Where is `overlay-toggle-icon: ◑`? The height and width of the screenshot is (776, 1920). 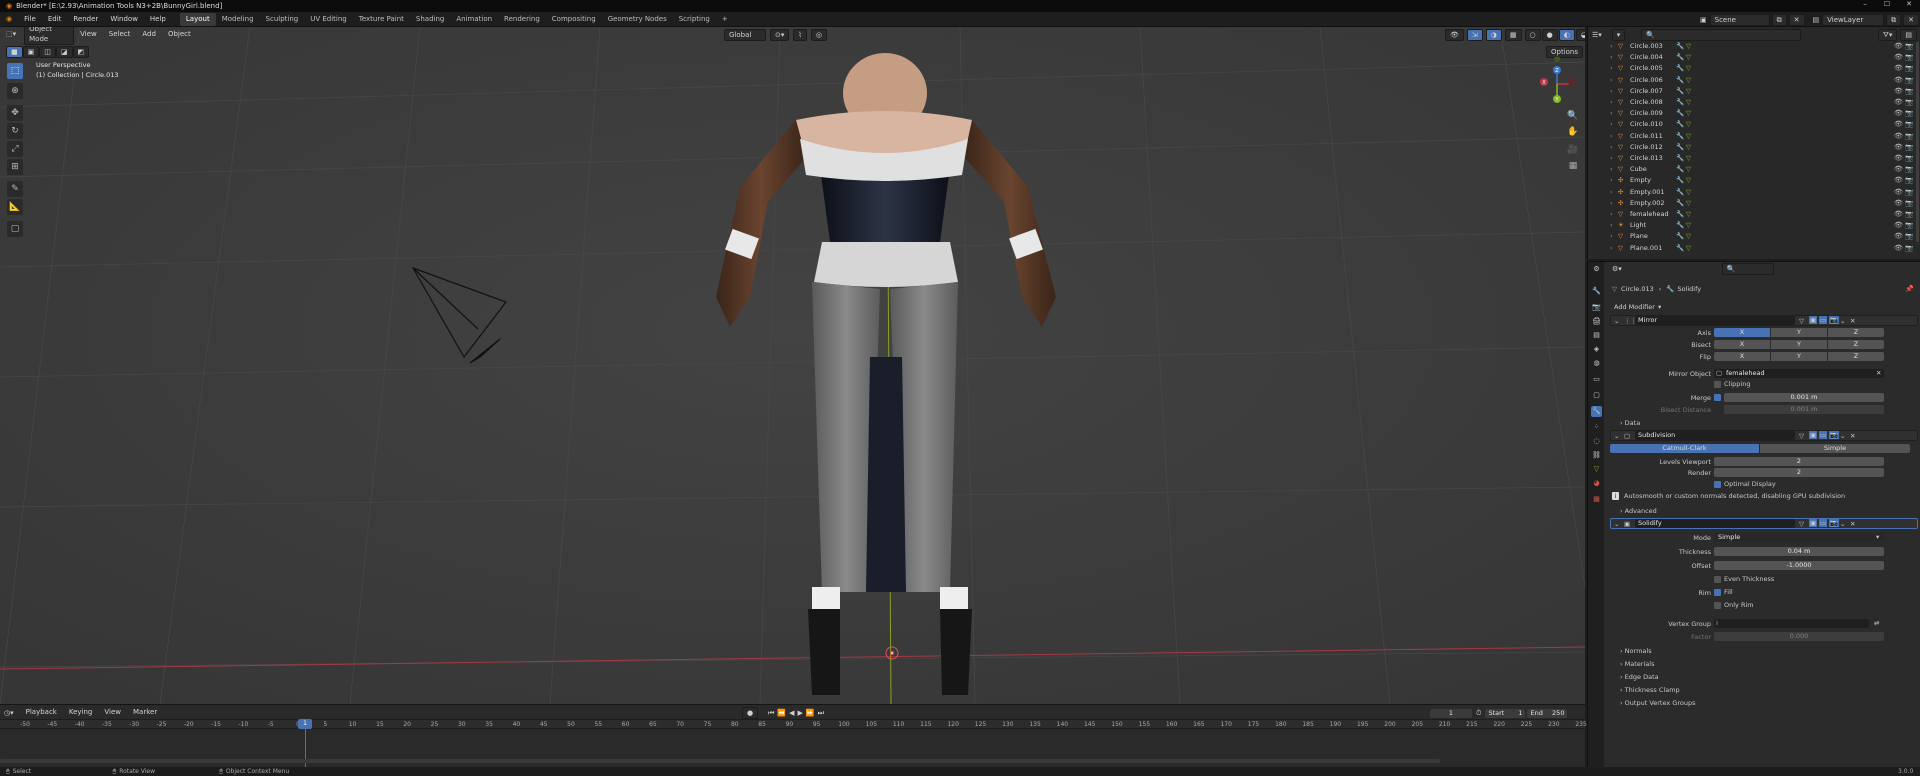
overlay-toggle-icon: ◑ is located at coordinates (1493, 35).